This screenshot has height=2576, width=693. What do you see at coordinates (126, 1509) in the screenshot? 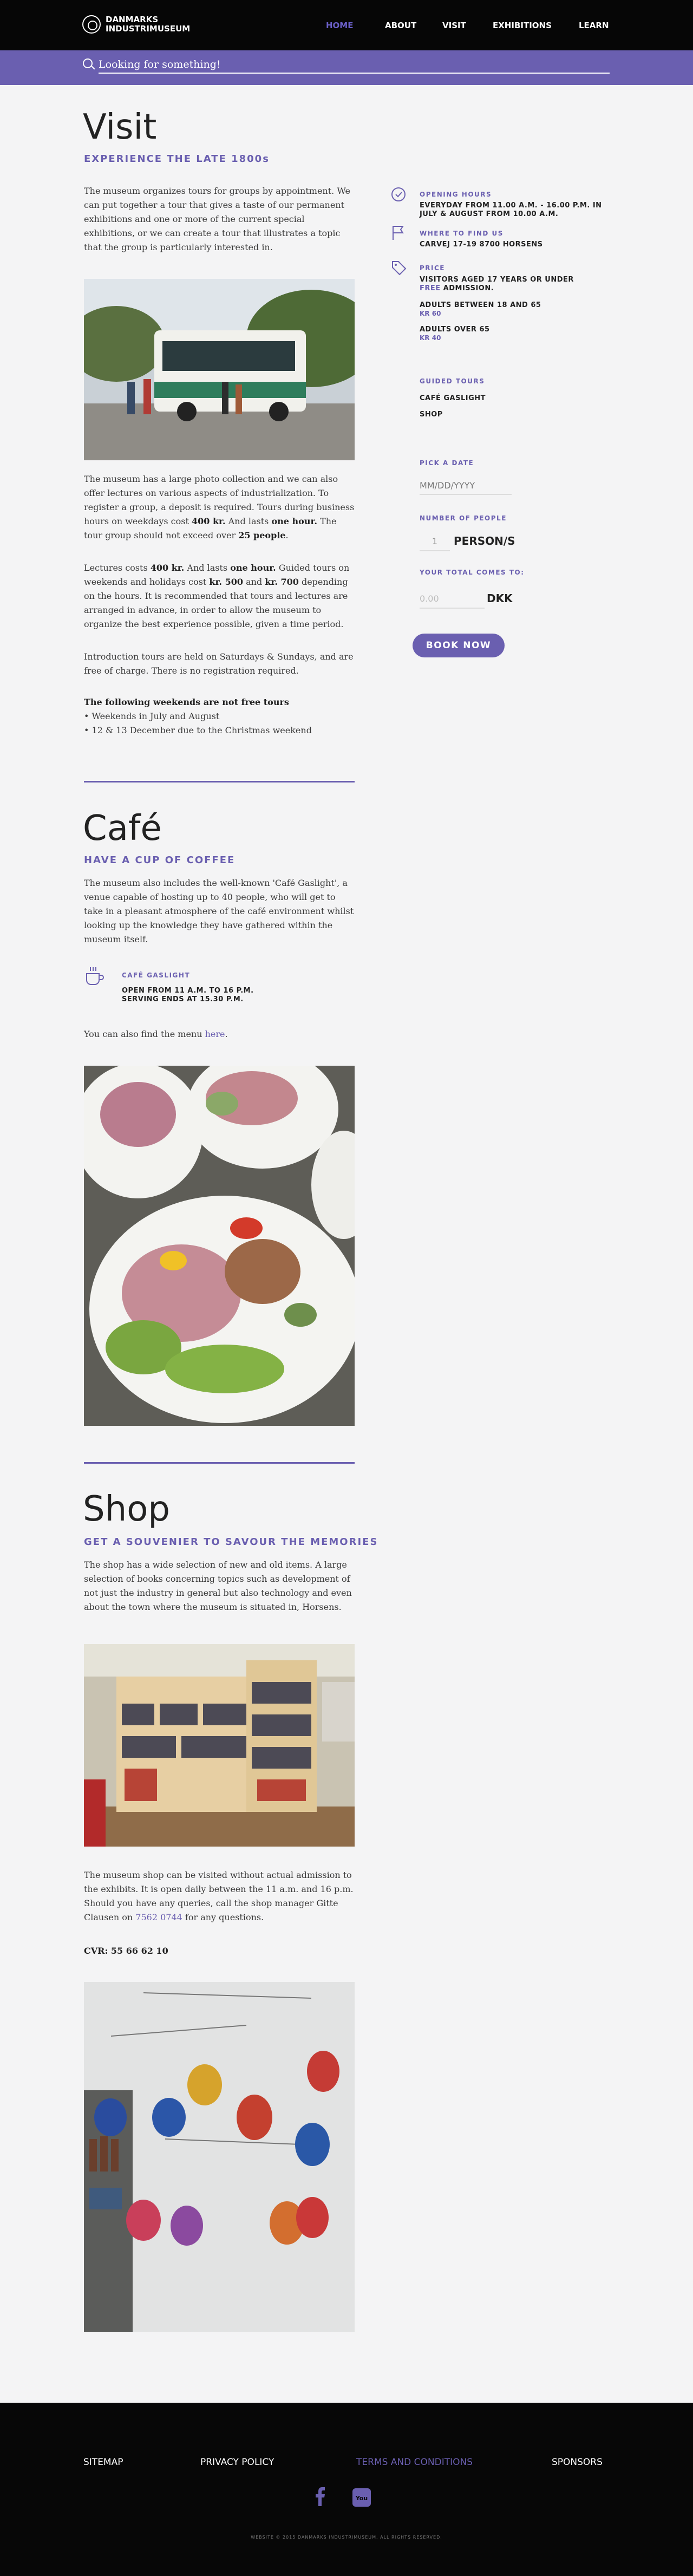
I see `shop-title: Shop` at bounding box center [126, 1509].